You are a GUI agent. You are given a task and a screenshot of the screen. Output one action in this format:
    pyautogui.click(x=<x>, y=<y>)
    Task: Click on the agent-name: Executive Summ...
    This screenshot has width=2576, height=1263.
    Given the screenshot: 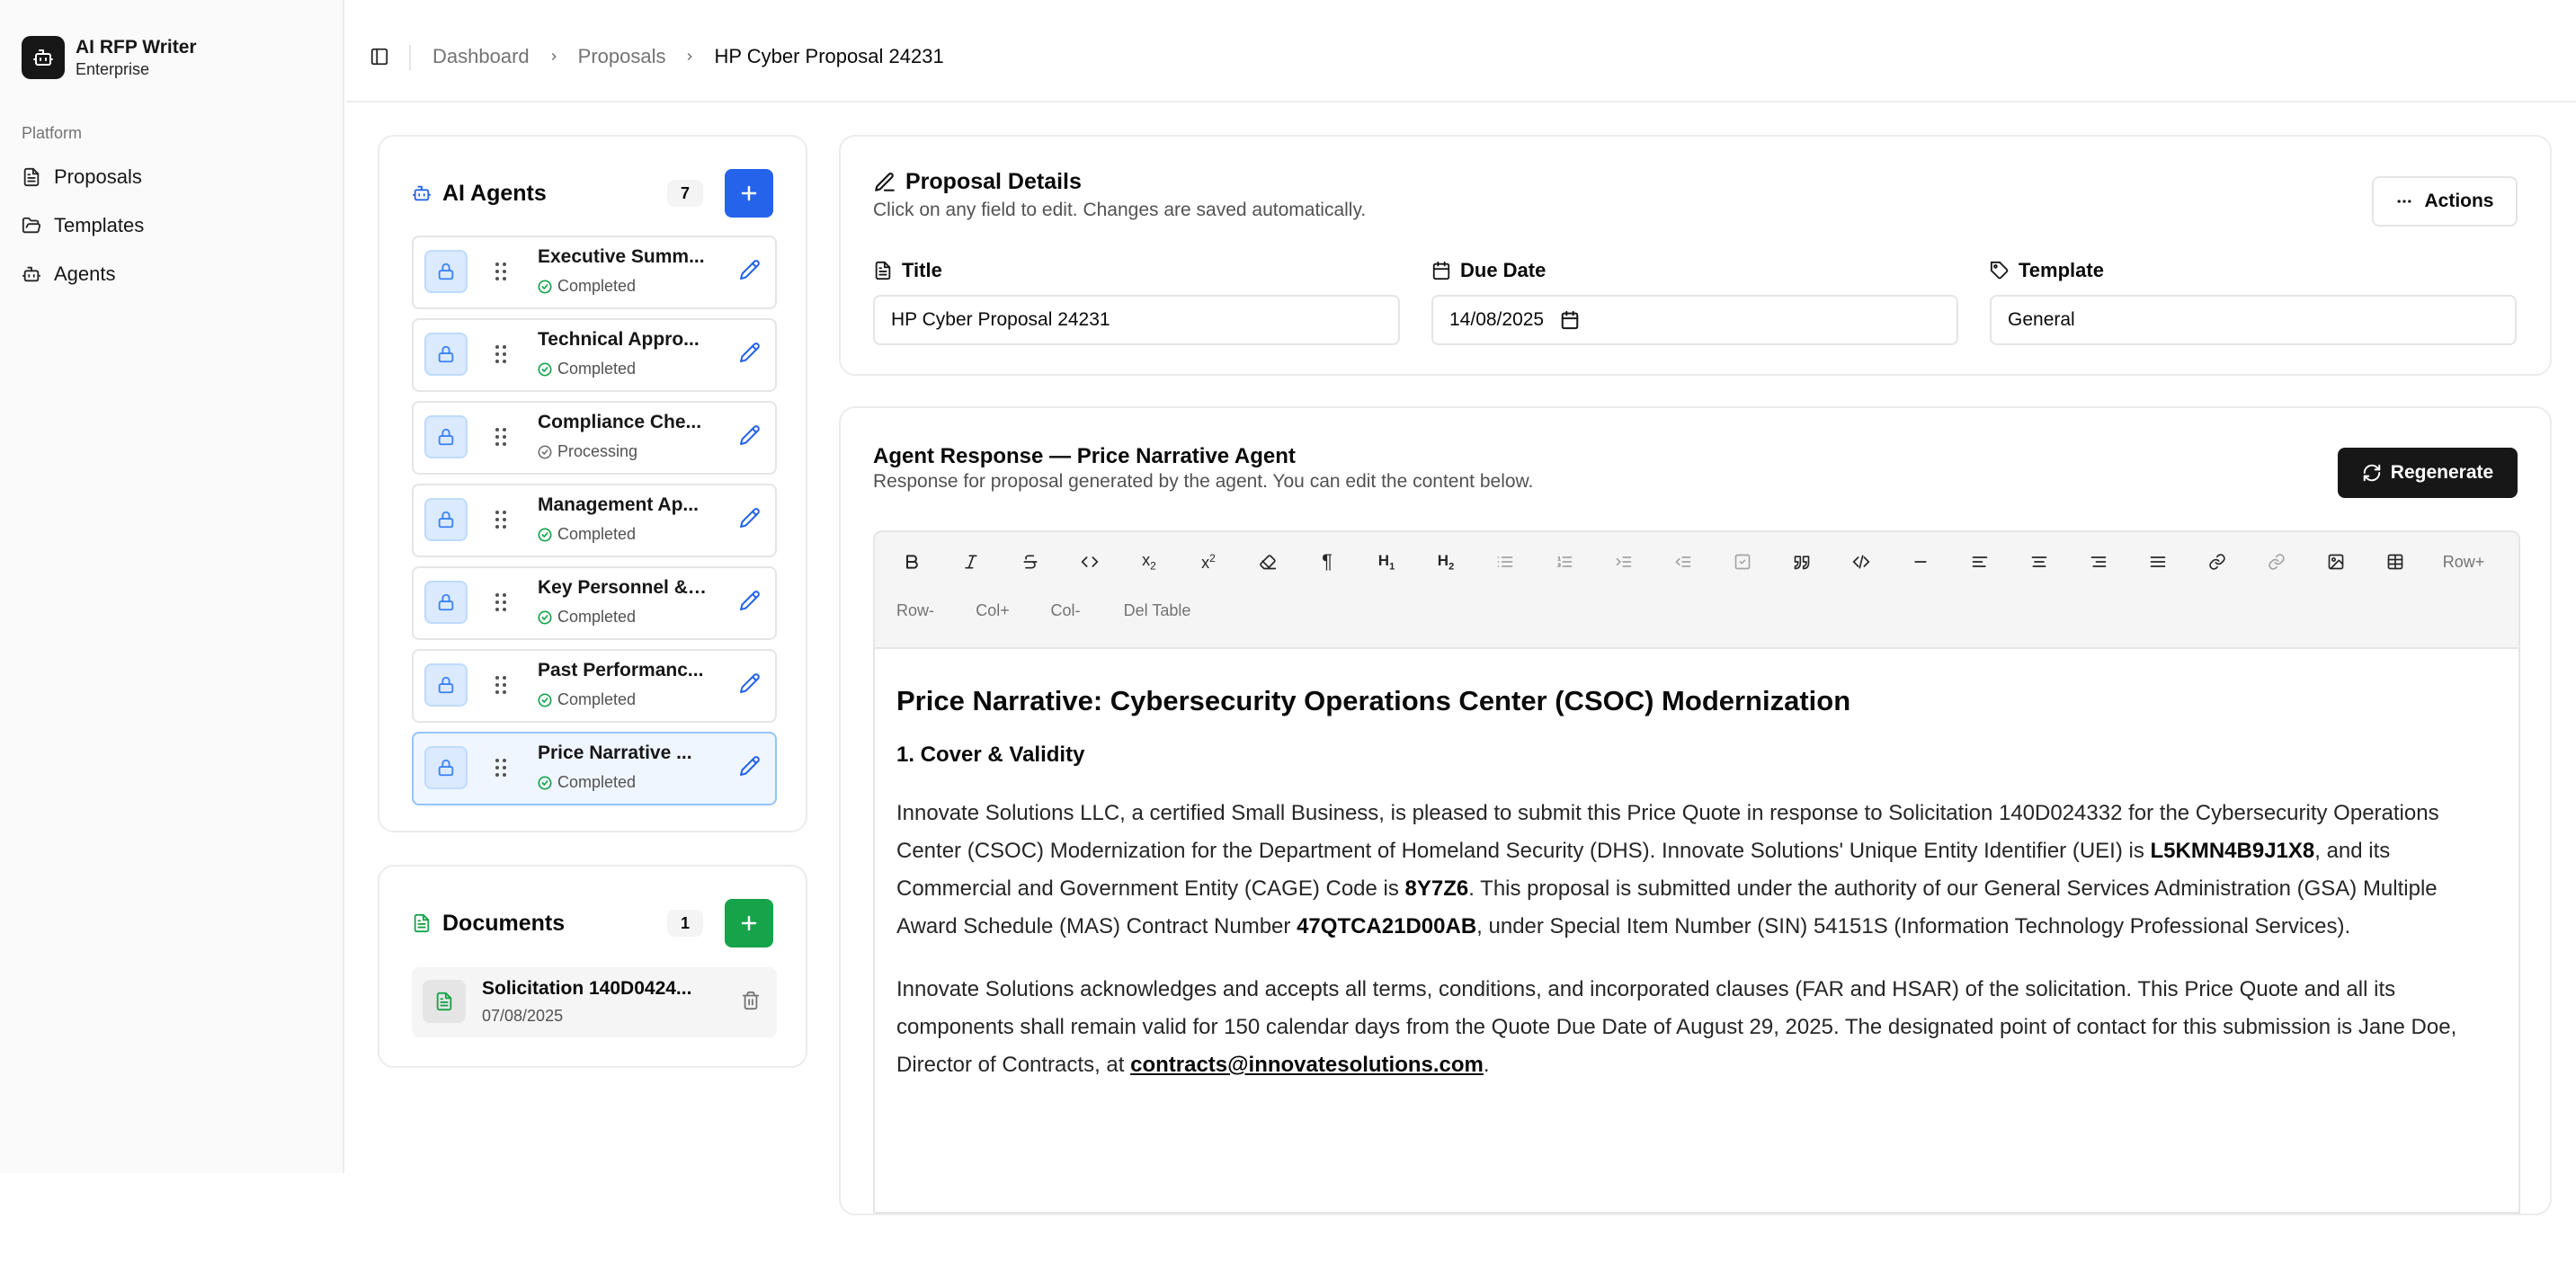 What is the action you would take?
    pyautogui.click(x=622, y=256)
    